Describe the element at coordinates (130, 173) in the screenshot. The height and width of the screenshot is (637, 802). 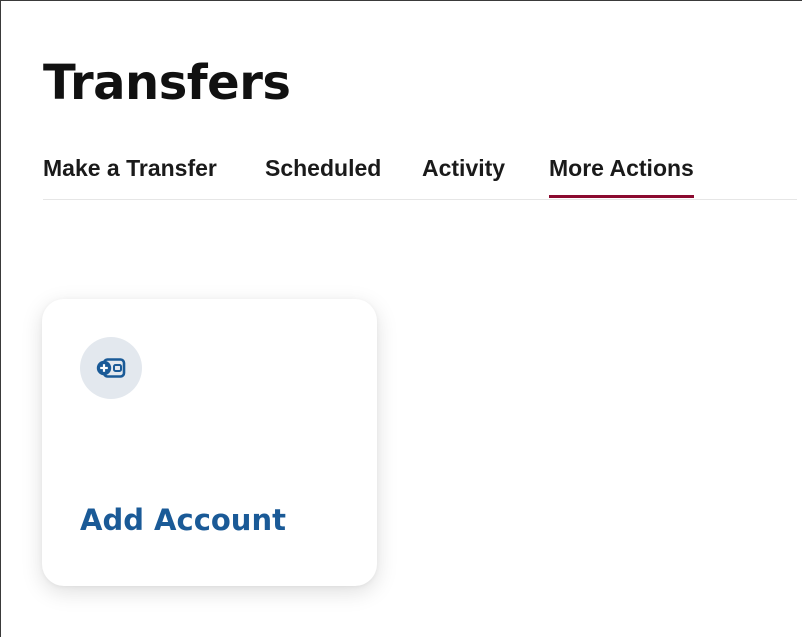
I see `tab-make-a-transfer: Make a Transfer` at that location.